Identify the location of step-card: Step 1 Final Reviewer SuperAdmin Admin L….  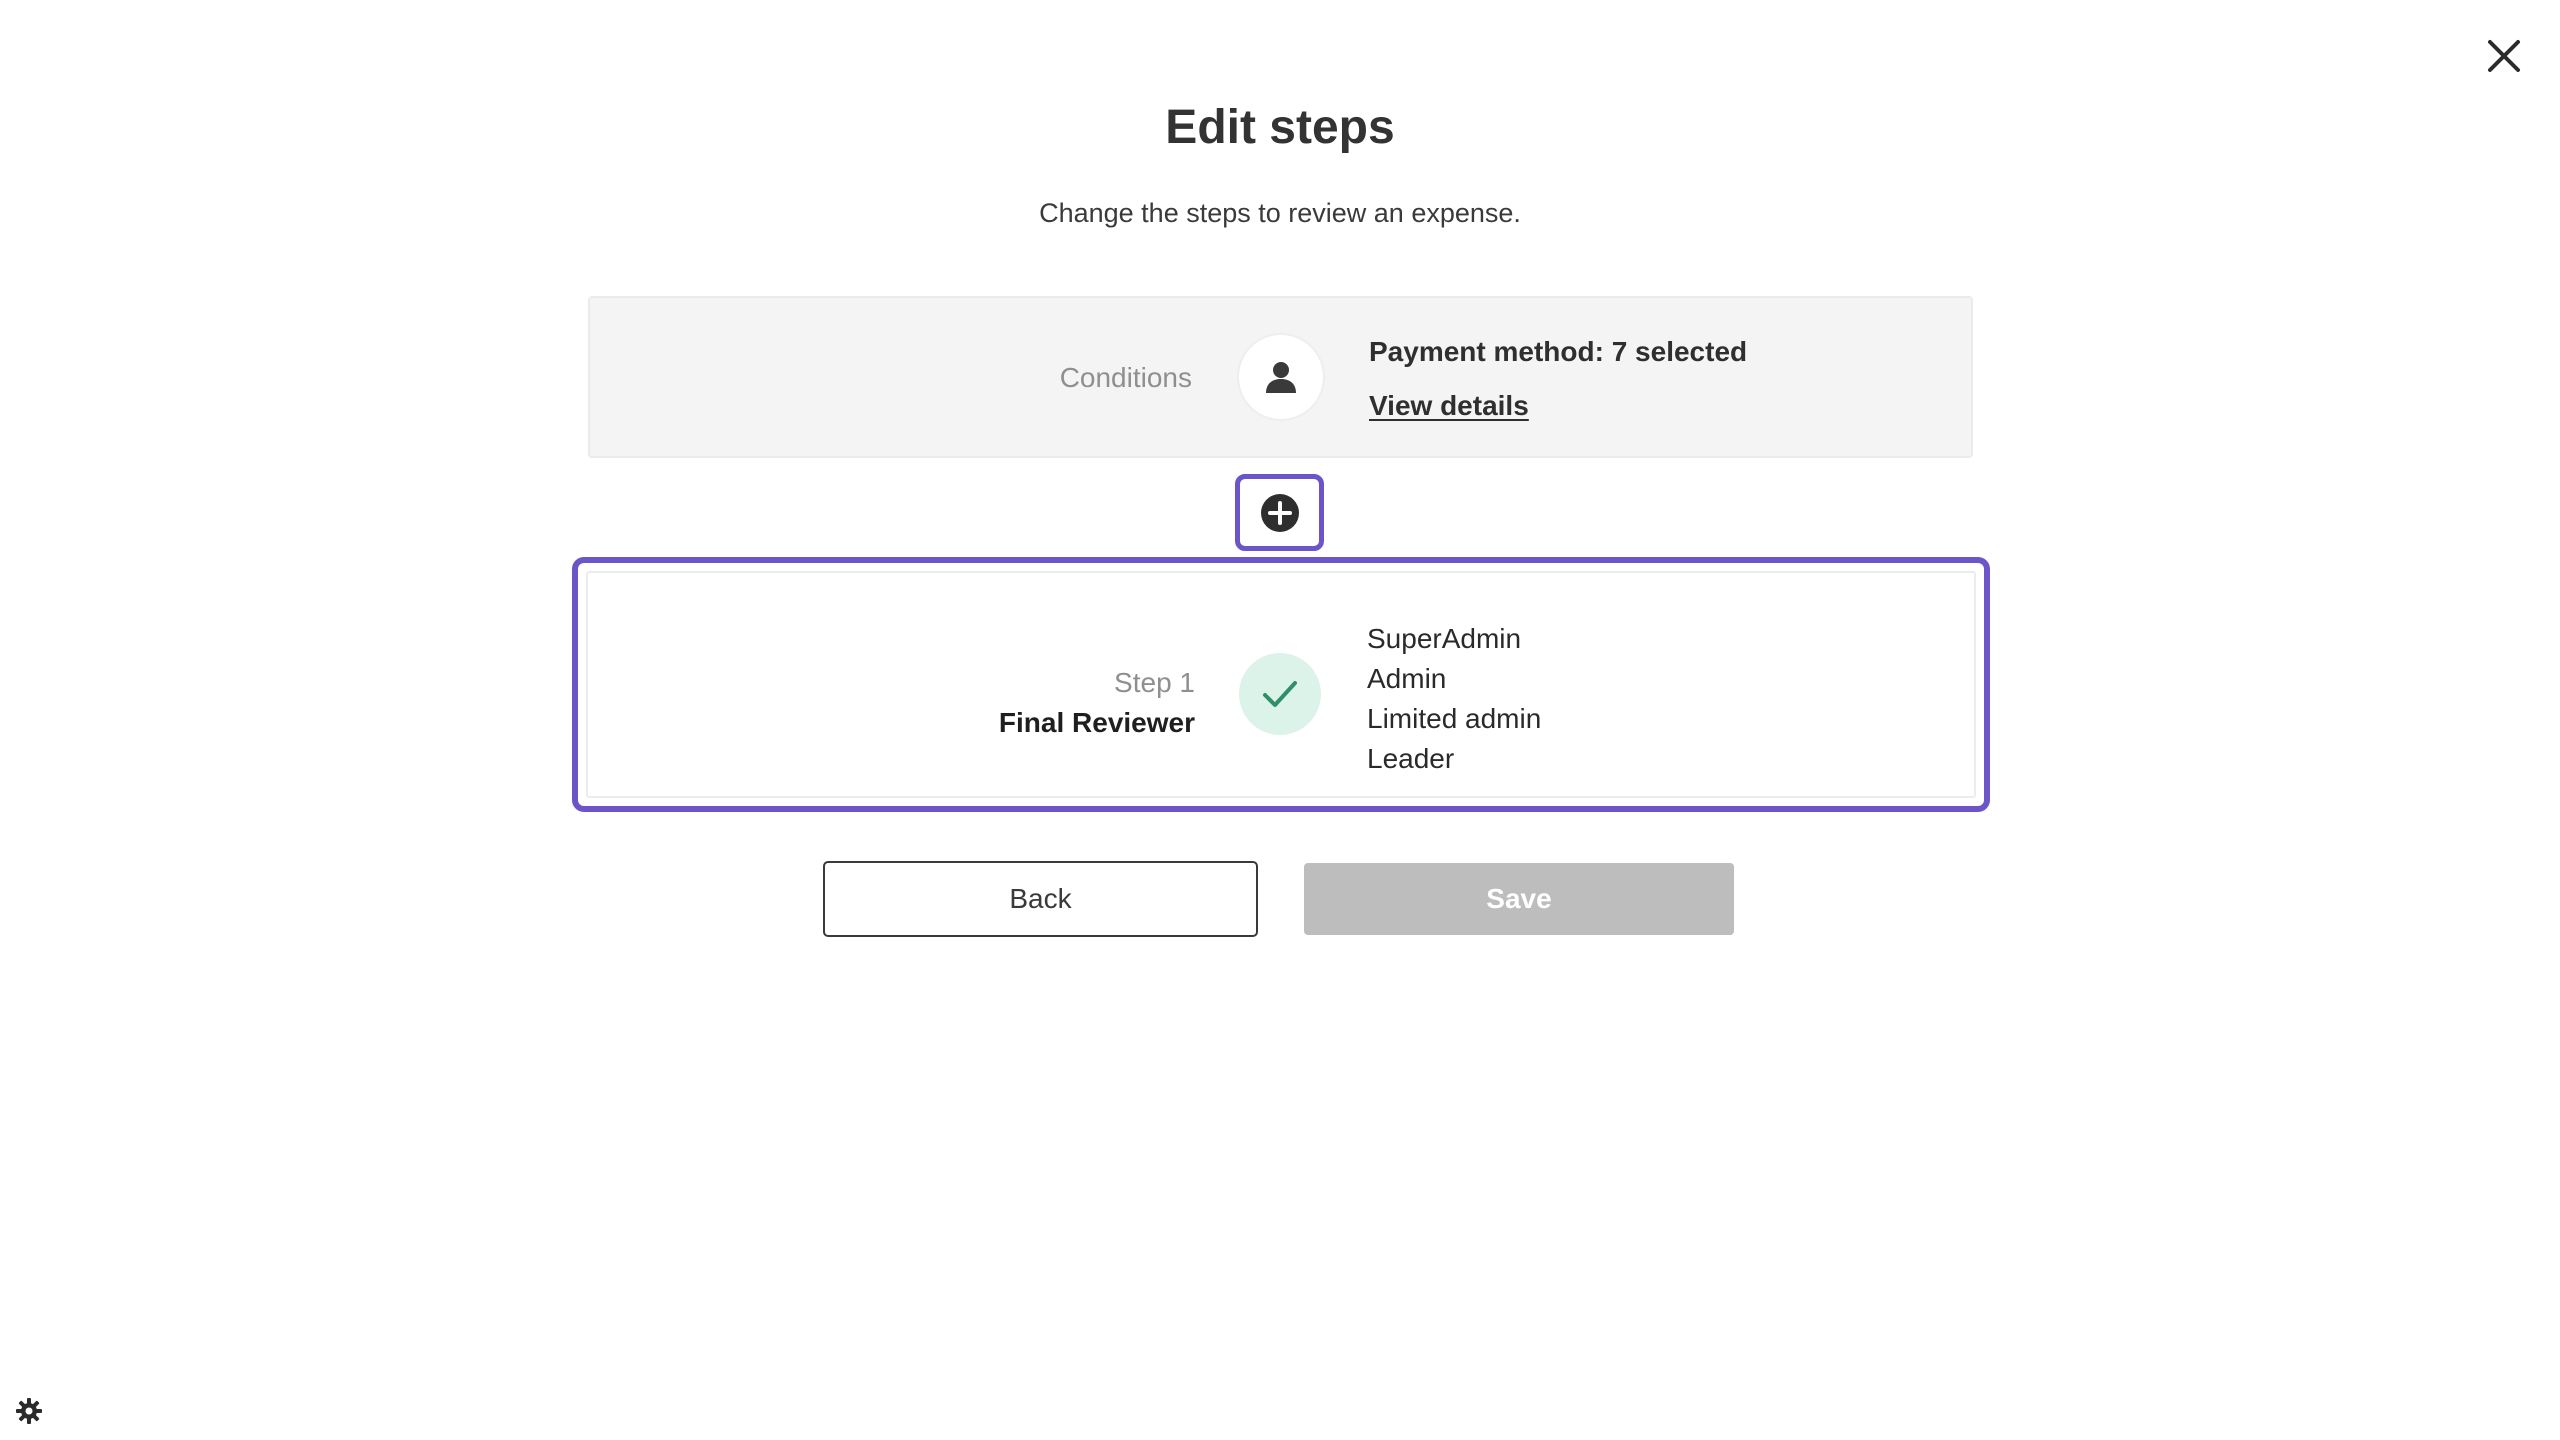
(1281, 684).